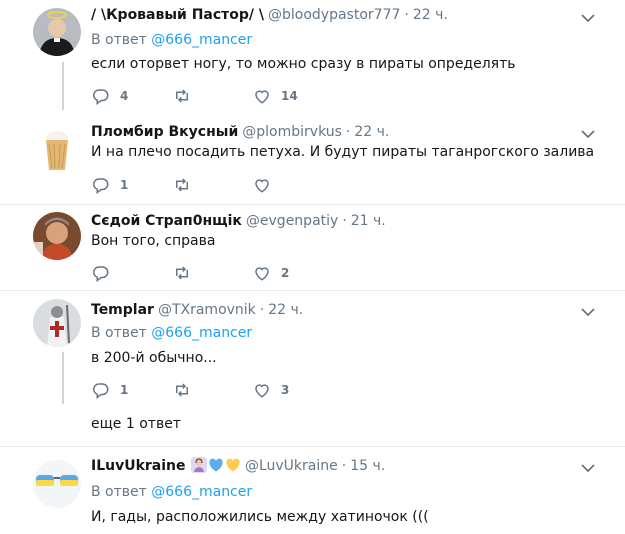 This screenshot has height=534, width=625. Describe the element at coordinates (275, 96) in the screenshot. I see `like-button: 14` at that location.